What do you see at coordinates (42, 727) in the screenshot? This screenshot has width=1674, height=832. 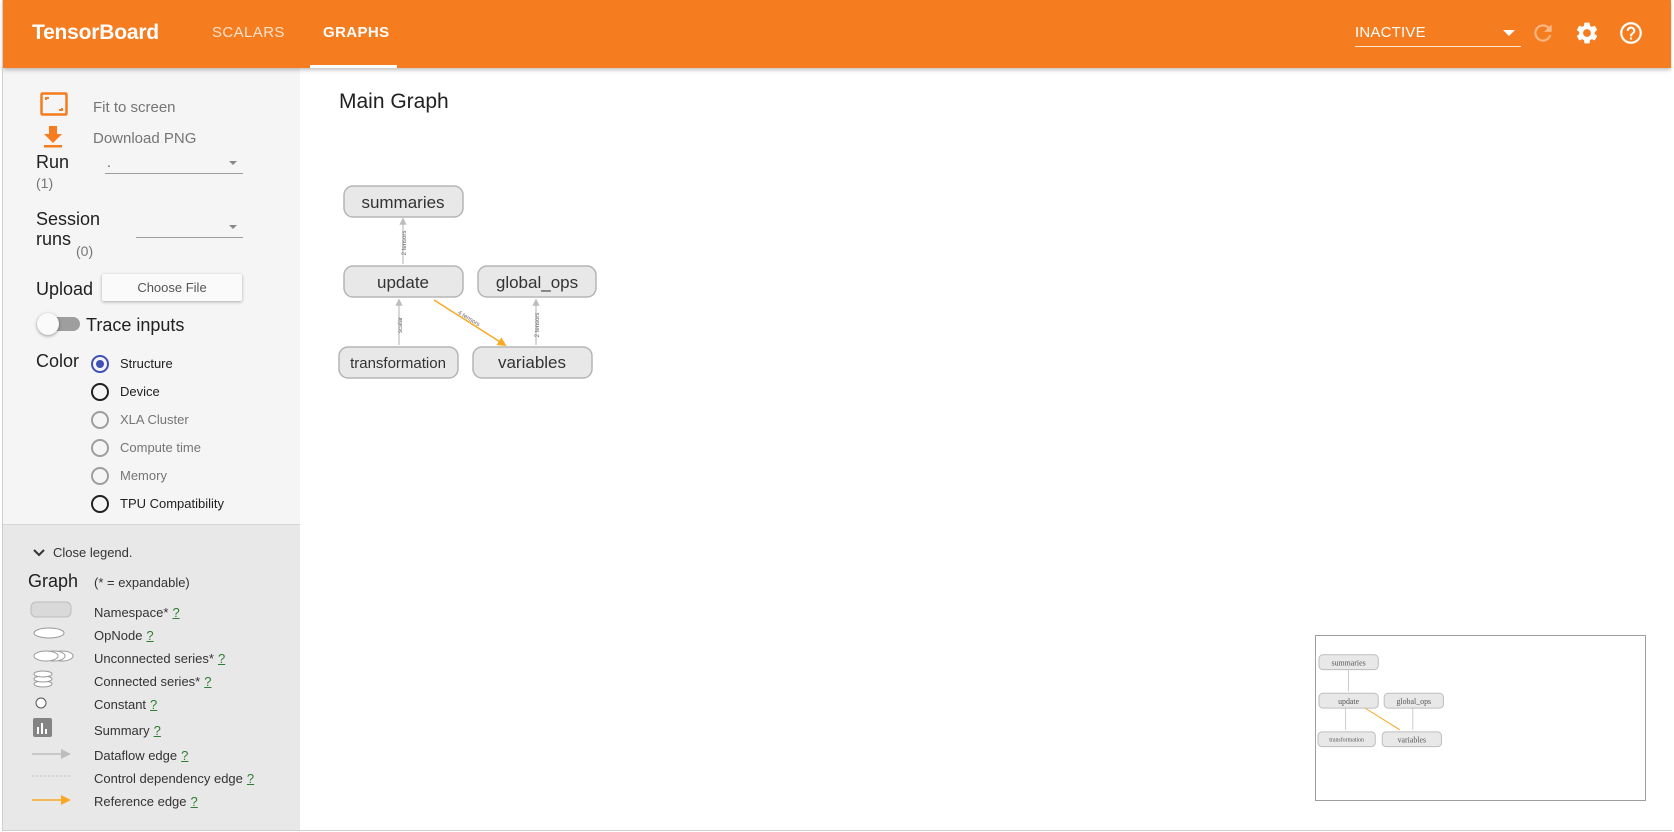 I see `summary-icon` at bounding box center [42, 727].